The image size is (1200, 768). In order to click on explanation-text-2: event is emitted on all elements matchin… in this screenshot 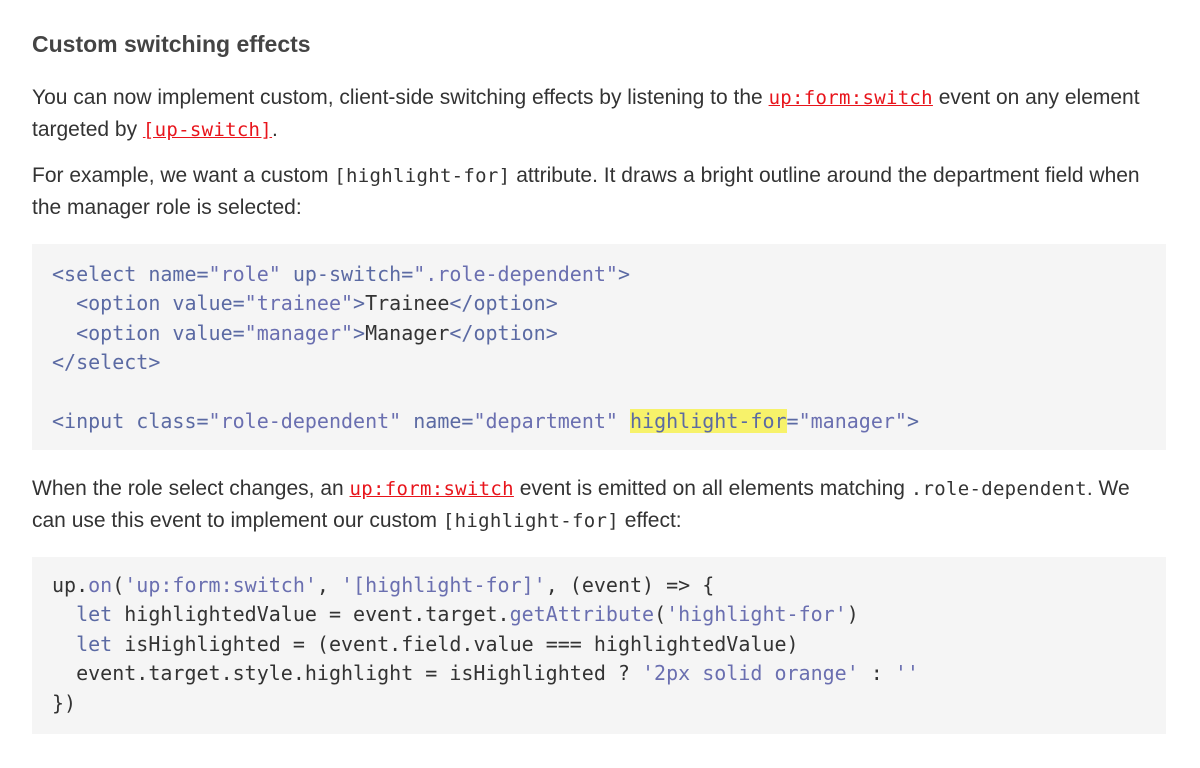, I will do `click(712, 488)`.